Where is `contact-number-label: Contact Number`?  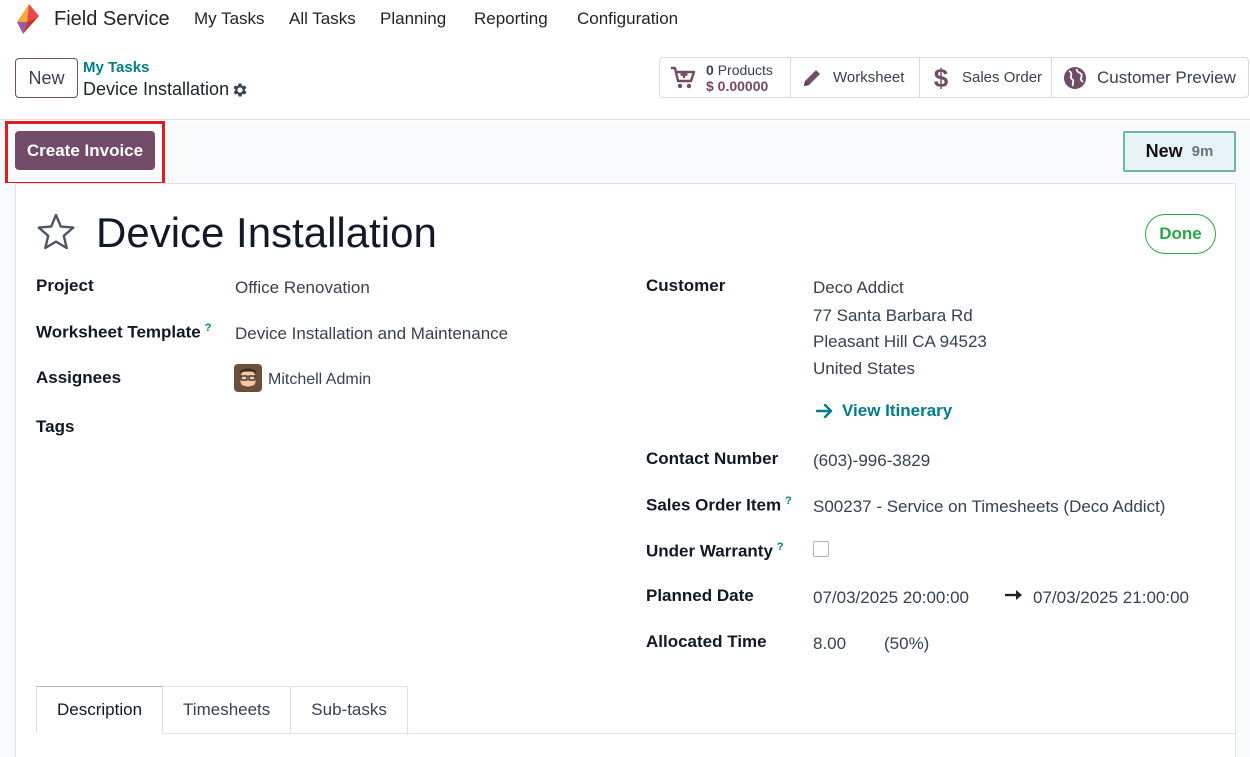
contact-number-label: Contact Number is located at coordinates (712, 458).